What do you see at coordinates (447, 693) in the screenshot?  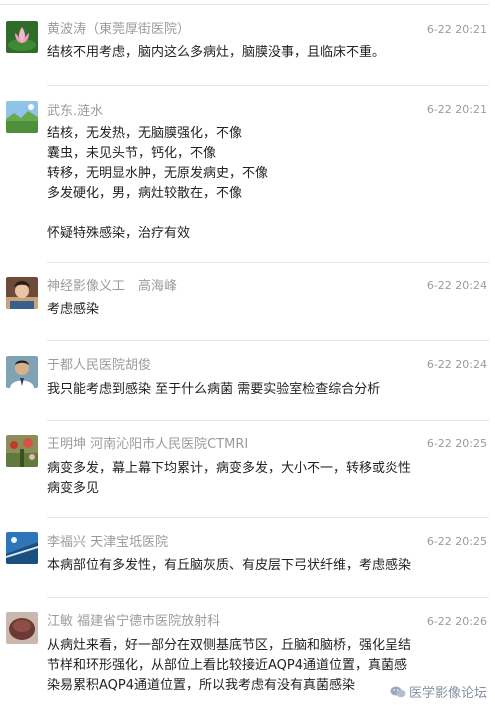 I see `watermark-text: 医学影像论坛` at bounding box center [447, 693].